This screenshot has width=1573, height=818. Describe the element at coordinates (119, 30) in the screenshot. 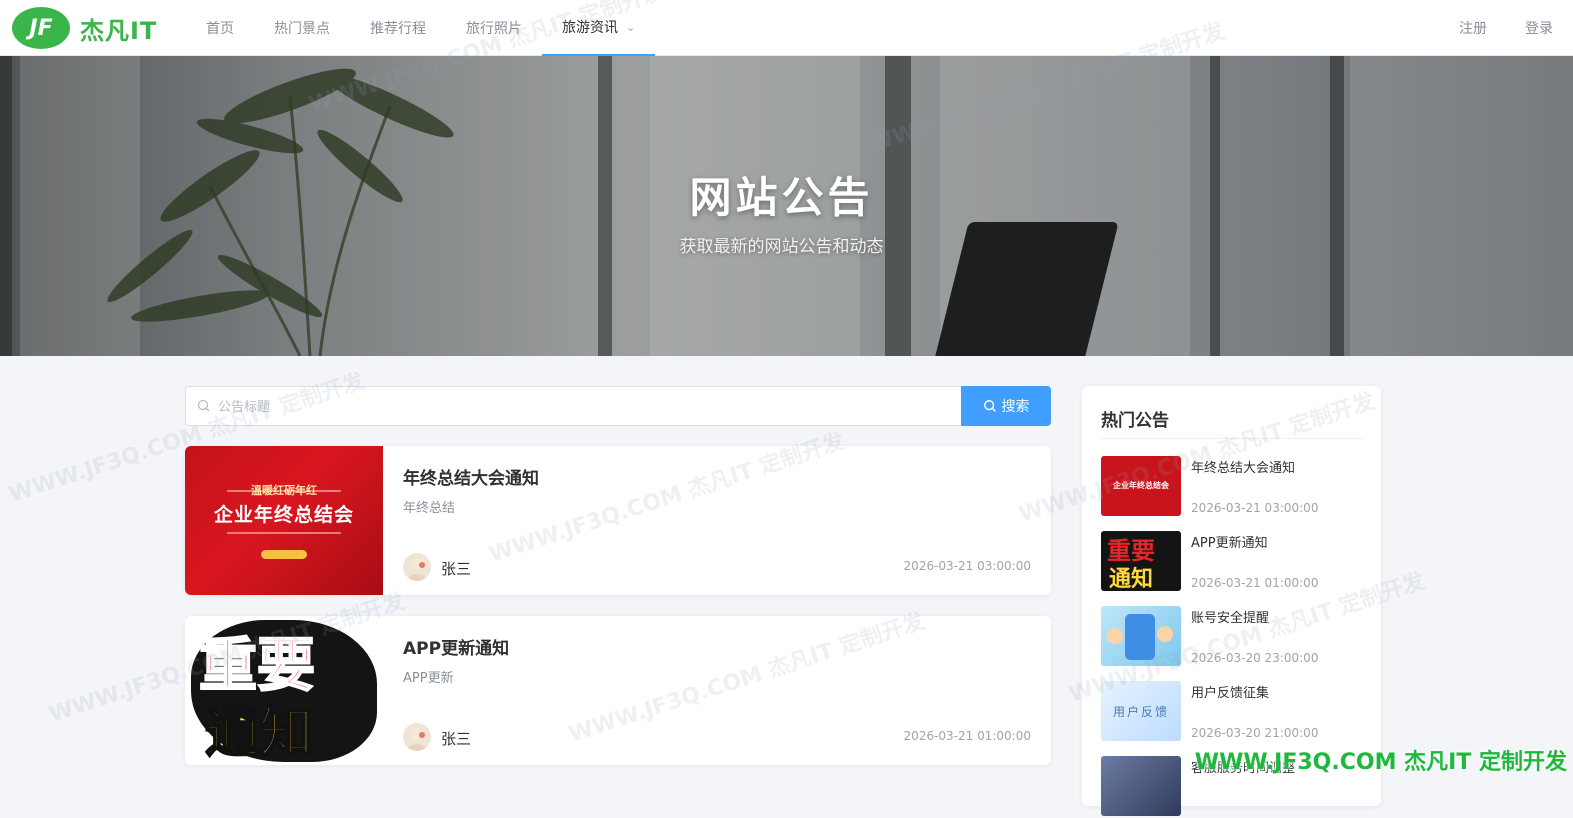

I see `logo-name: 杰凡IT` at that location.